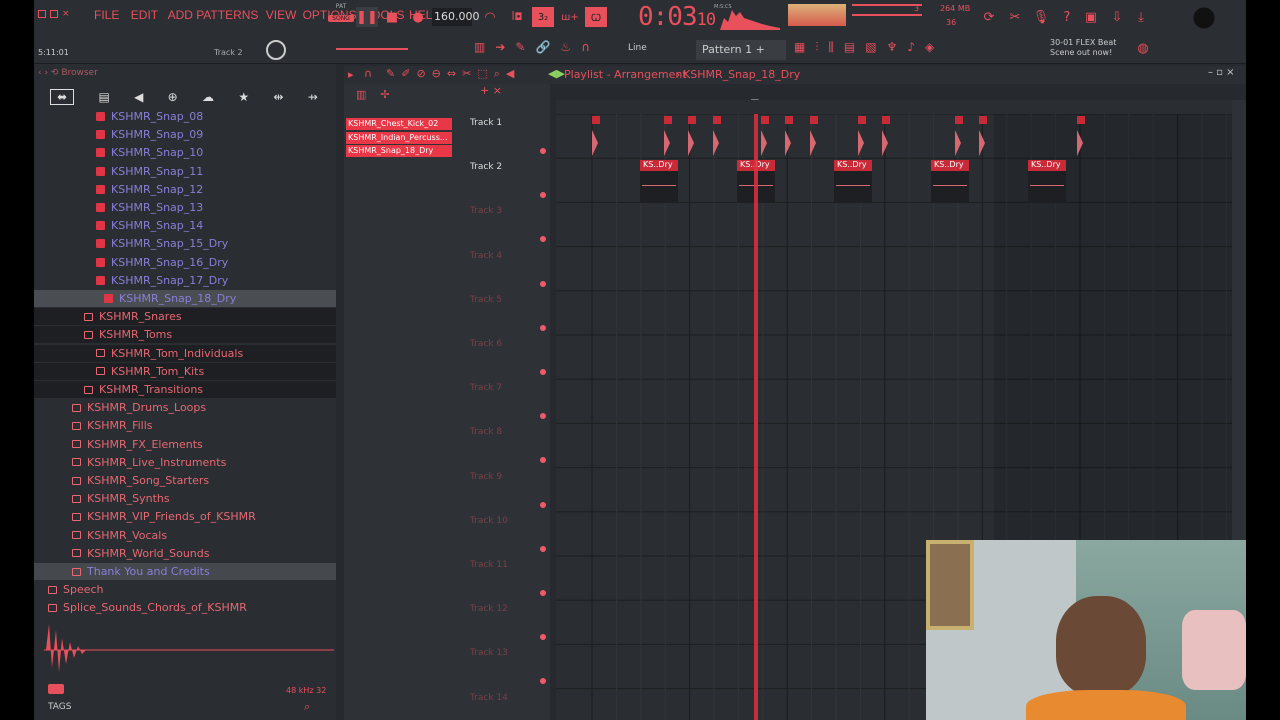  I want to click on snap-select: Line, so click(637, 48).